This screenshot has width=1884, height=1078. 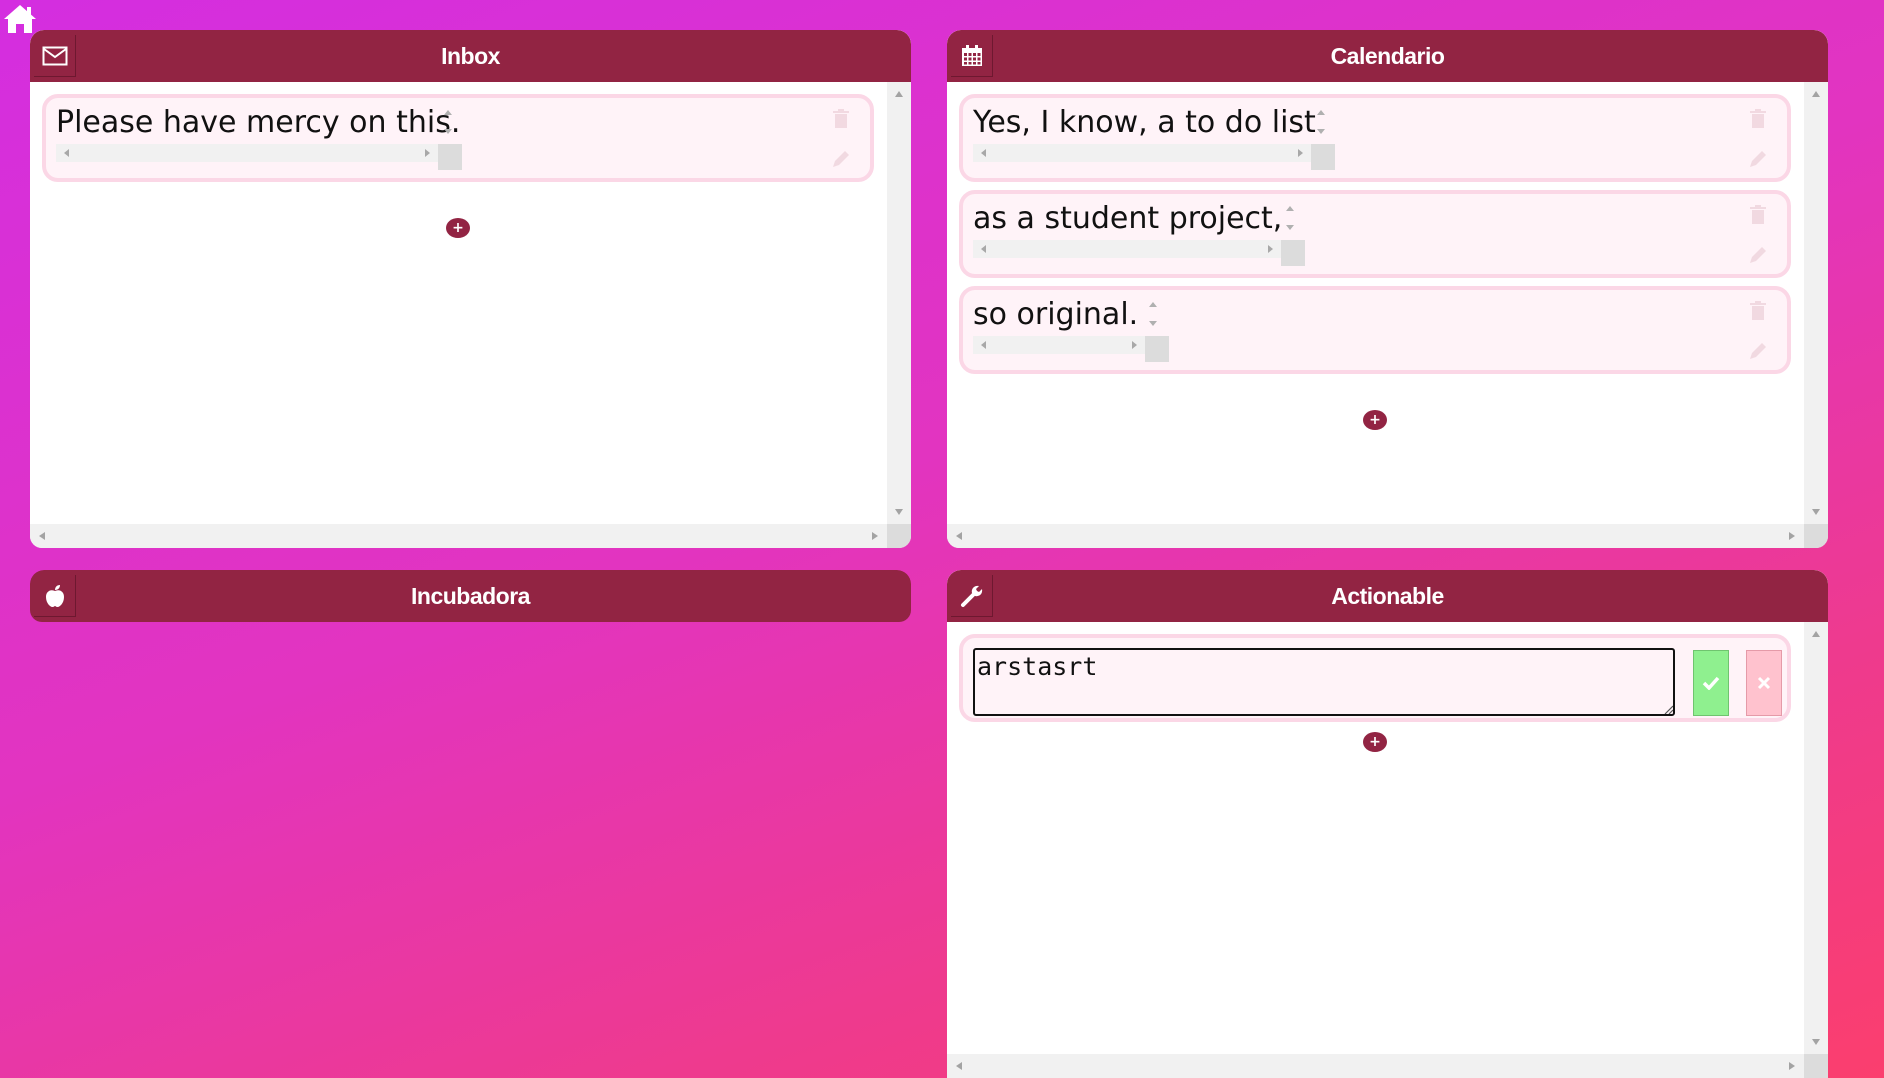 I want to click on home-icon, so click(x=20, y=19).